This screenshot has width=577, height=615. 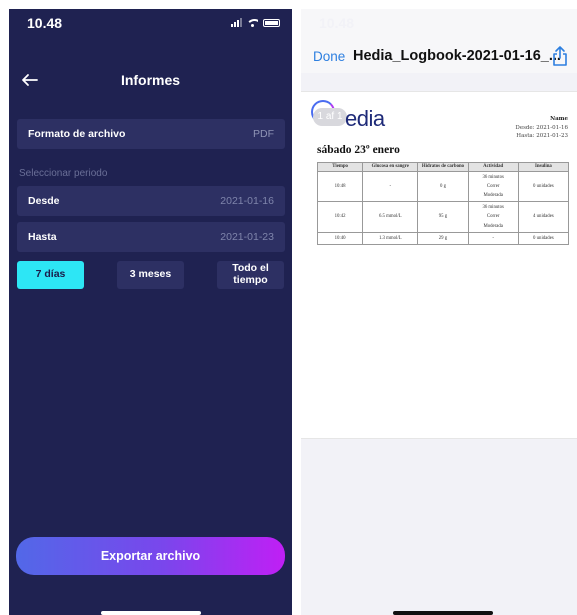 I want to click on report-name: Name, so click(x=559, y=119).